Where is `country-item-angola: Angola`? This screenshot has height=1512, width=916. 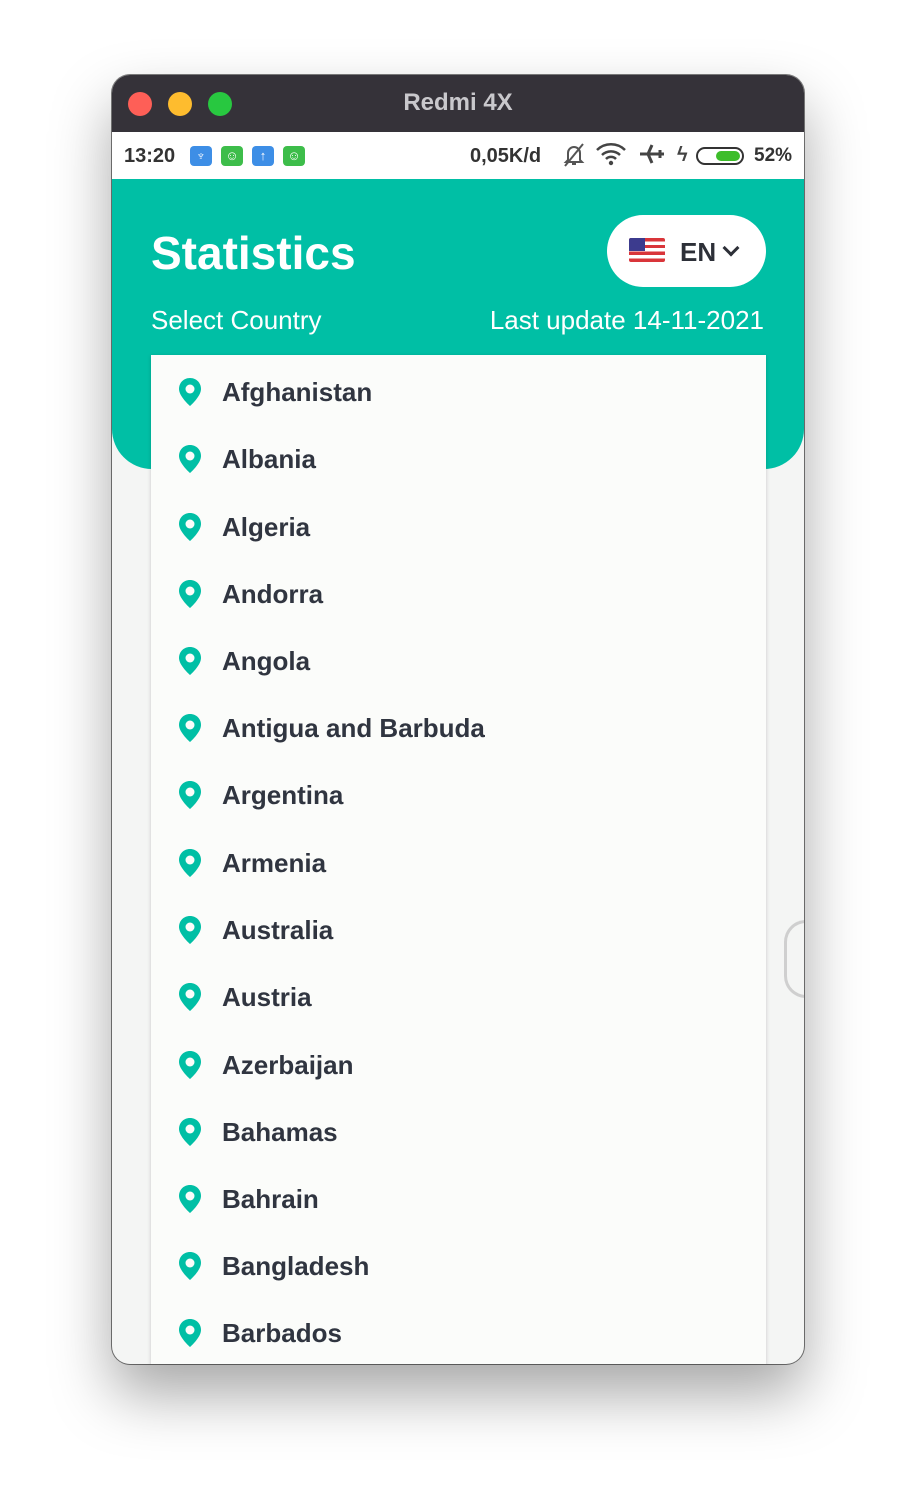
country-item-angola: Angola is located at coordinates (458, 677).